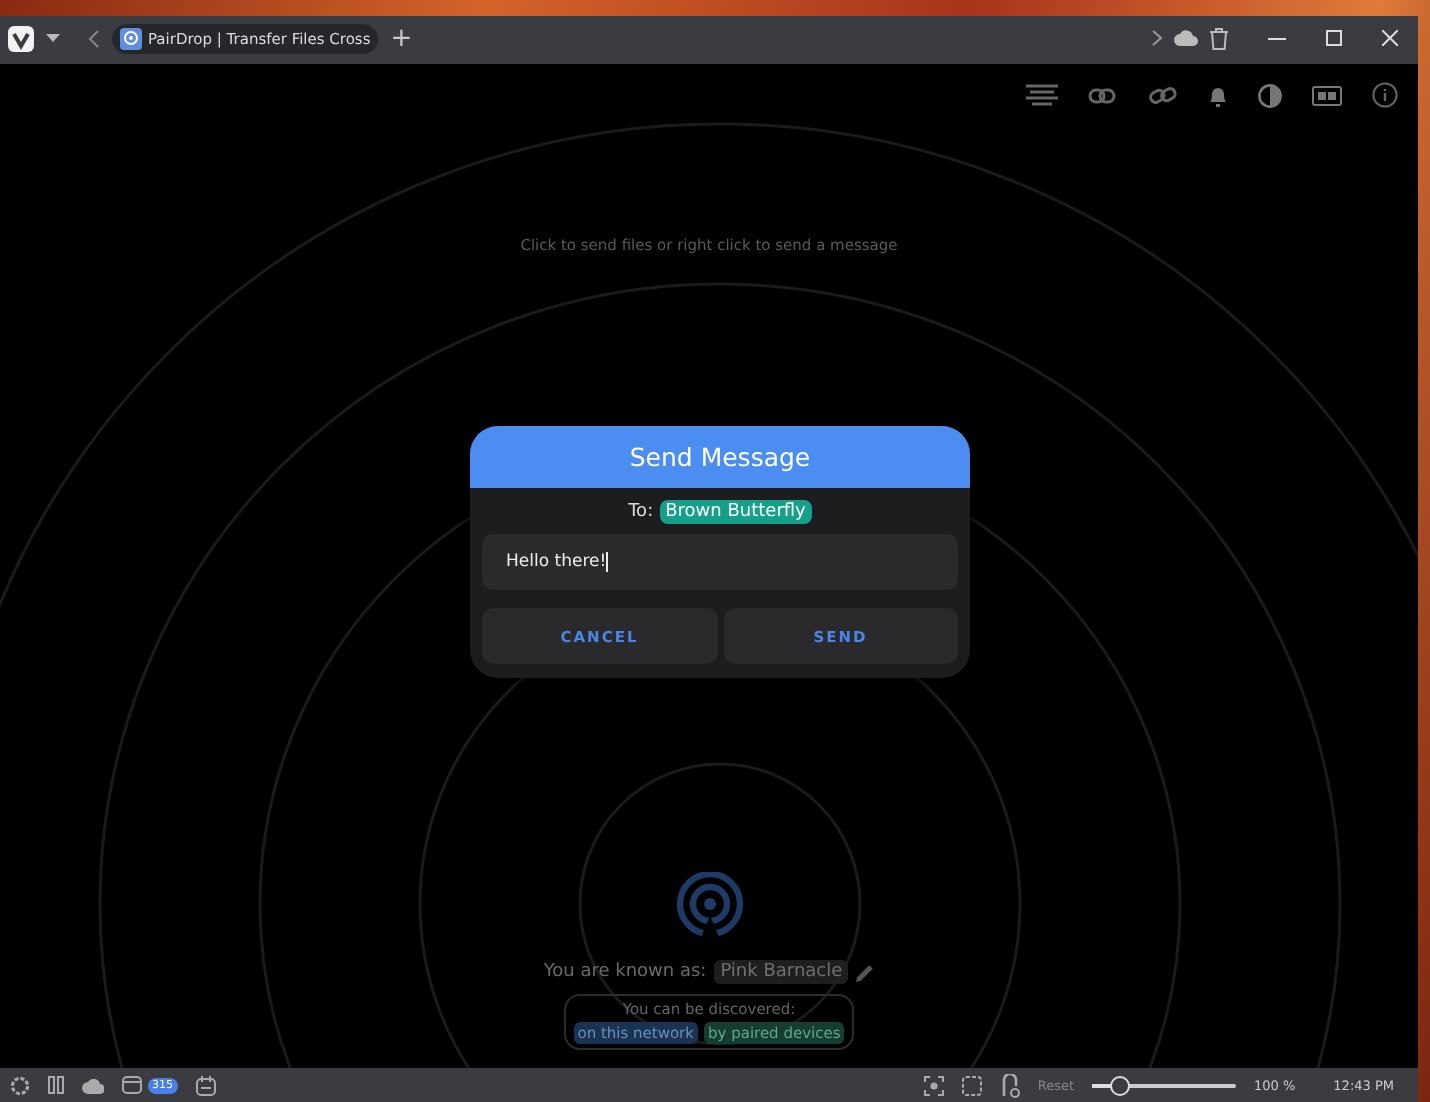 Image resolution: width=1430 pixels, height=1102 pixels. What do you see at coordinates (865, 972) in the screenshot?
I see `pencil-icon` at bounding box center [865, 972].